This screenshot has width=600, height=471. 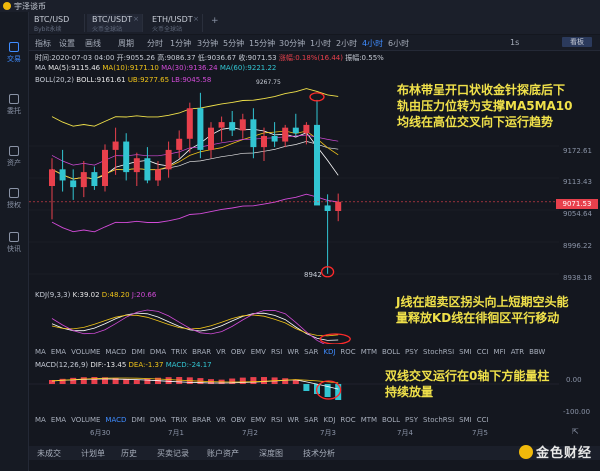 I want to click on annotation-line: 双线交叉运行在0轴下方能量柱, so click(x=467, y=376).